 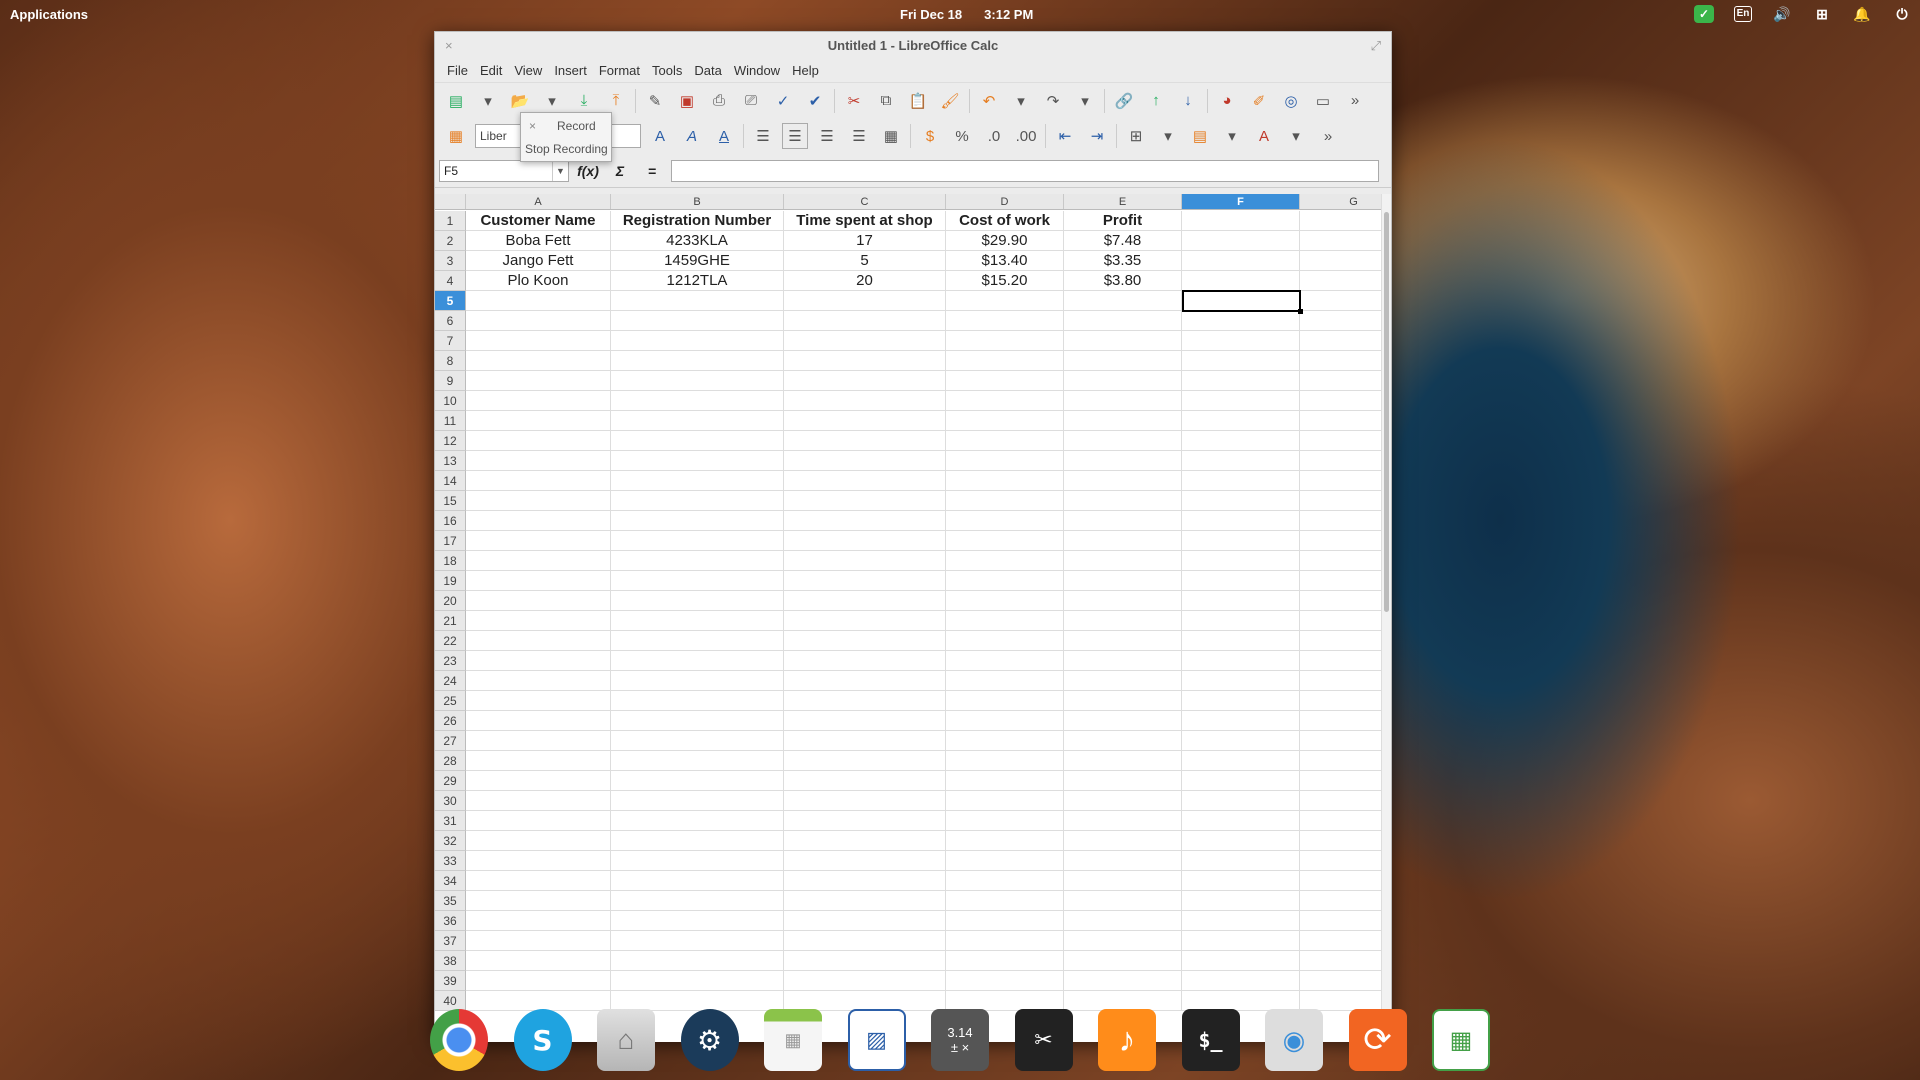 I want to click on align-left-icon: ☰, so click(x=763, y=136).